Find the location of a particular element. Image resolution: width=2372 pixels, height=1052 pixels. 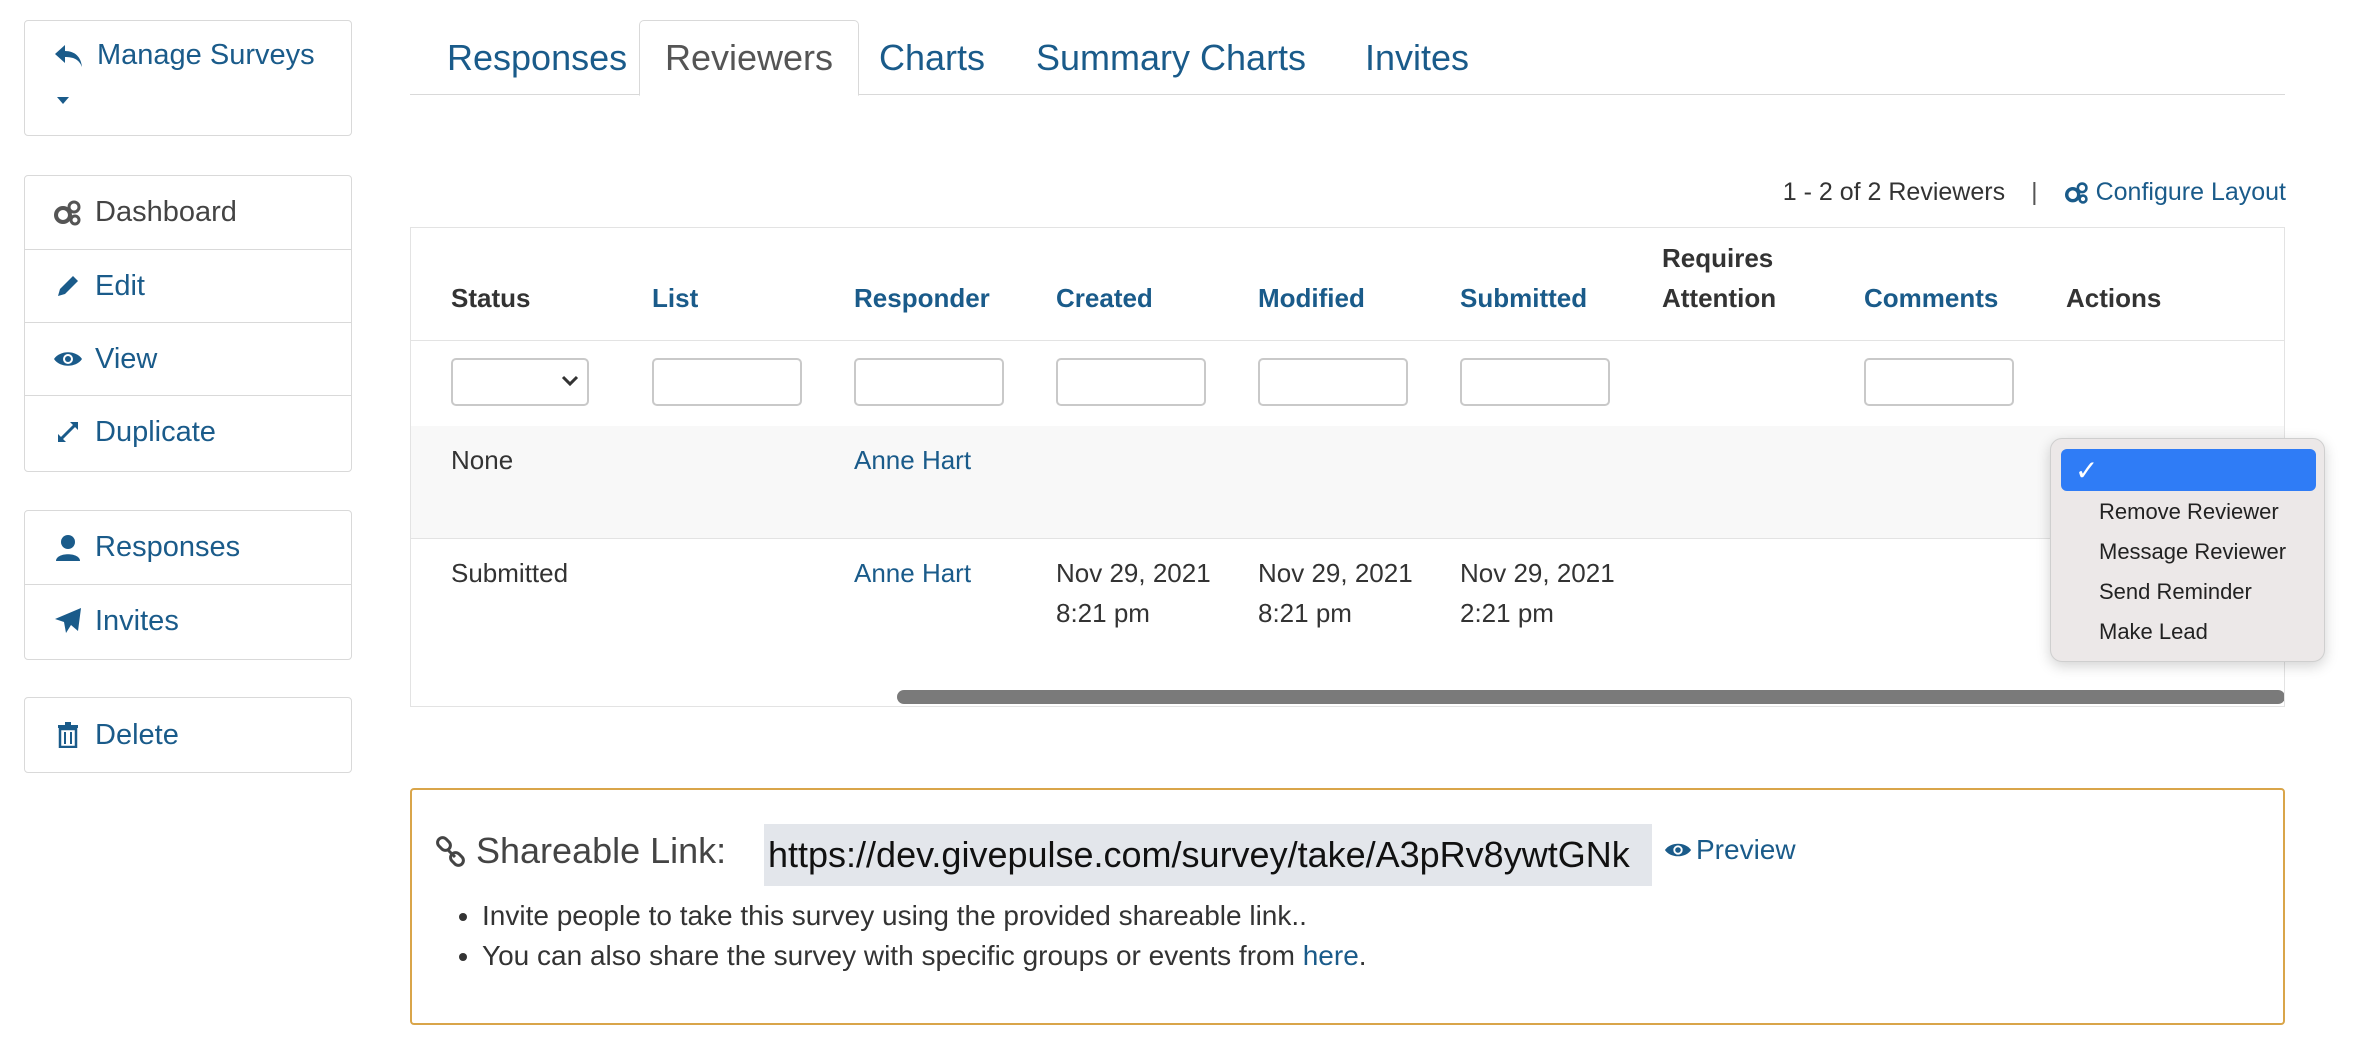

user-icon is located at coordinates (68, 548).